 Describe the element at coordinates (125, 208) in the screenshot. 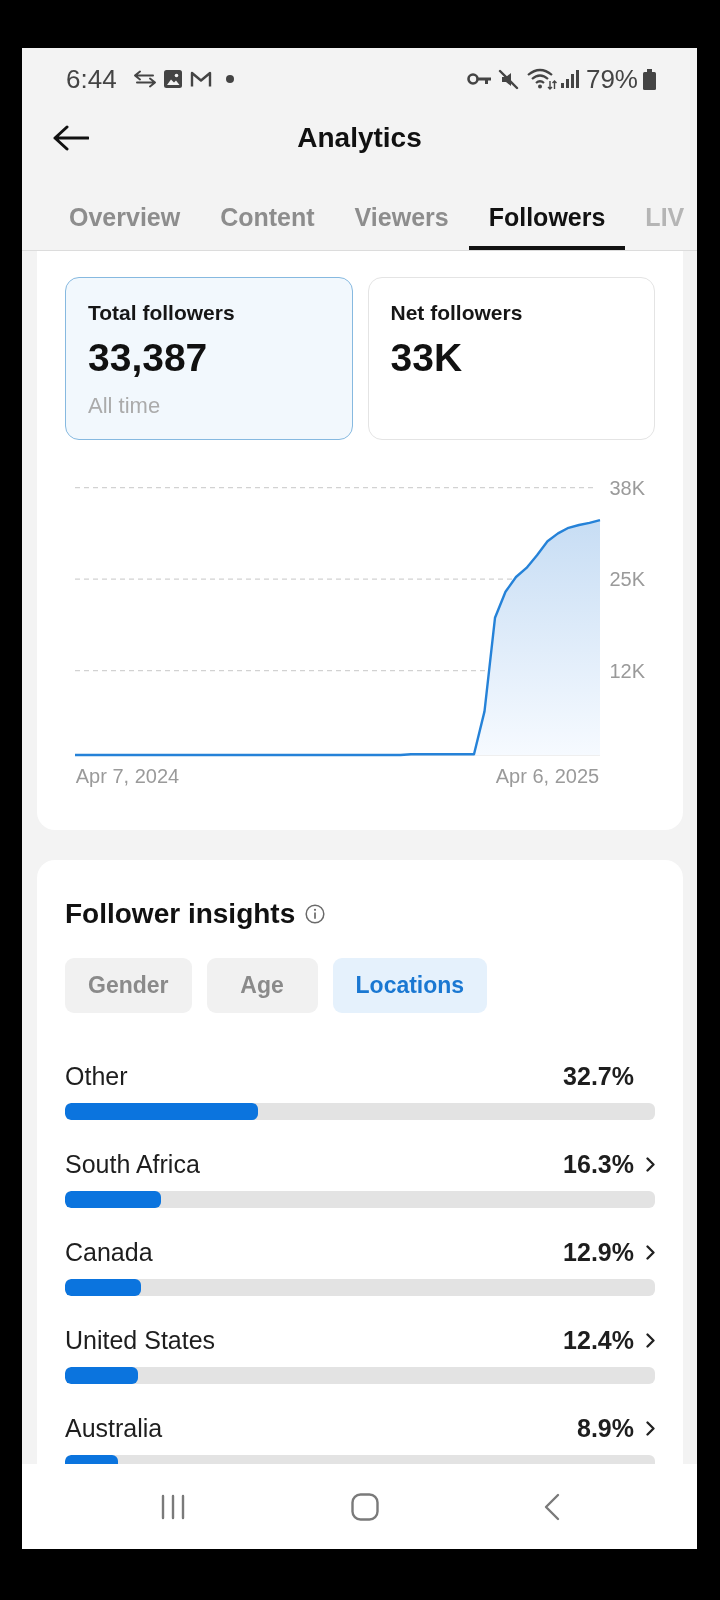

I see `tab: Overview` at that location.